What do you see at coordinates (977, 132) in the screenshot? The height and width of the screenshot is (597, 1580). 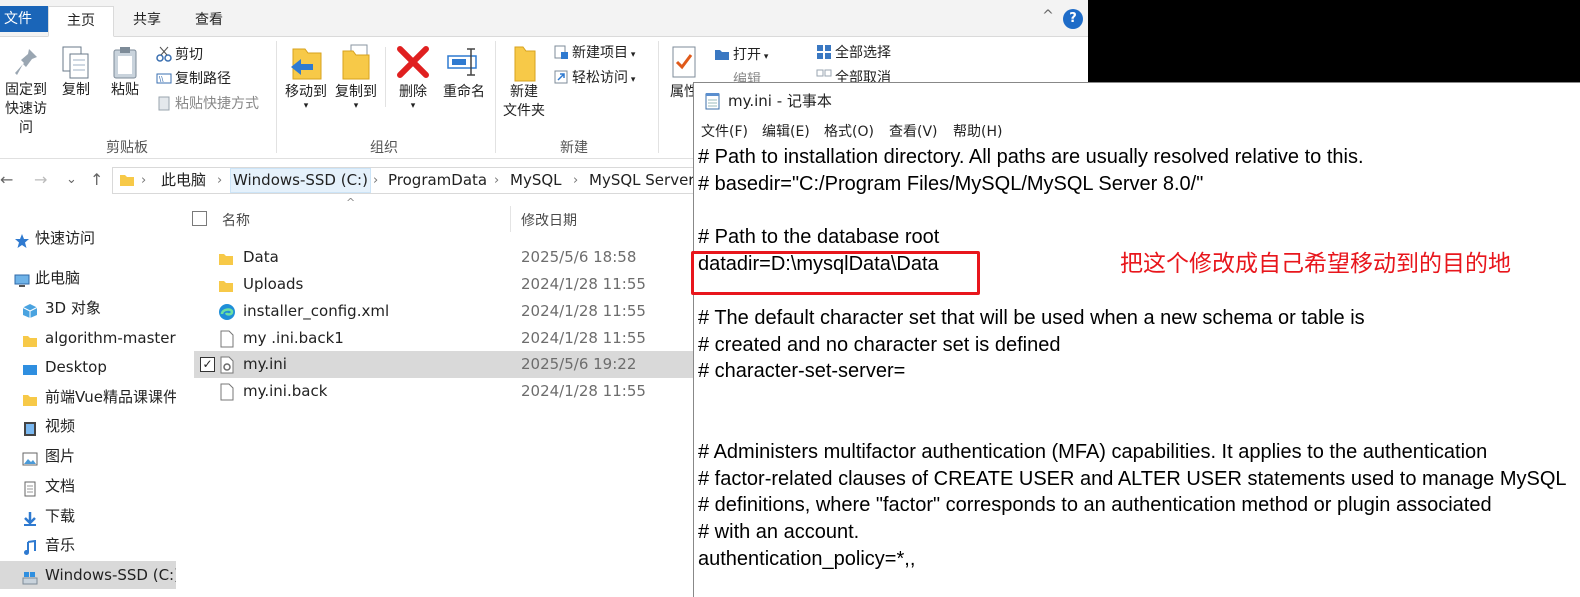 I see `menu-help: 帮助(H)` at bounding box center [977, 132].